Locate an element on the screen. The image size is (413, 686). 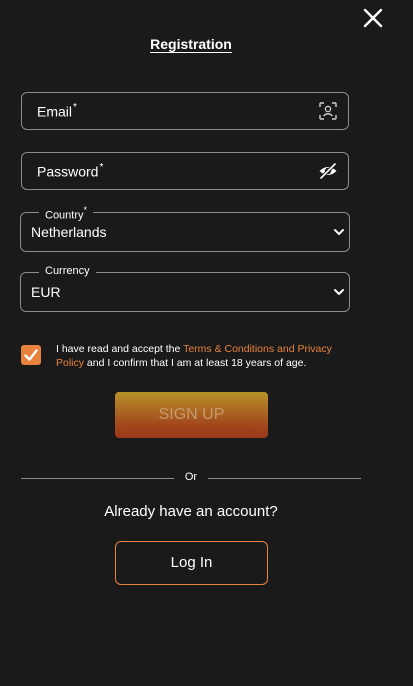
sign-up-button: SIGN UP is located at coordinates (191, 415).